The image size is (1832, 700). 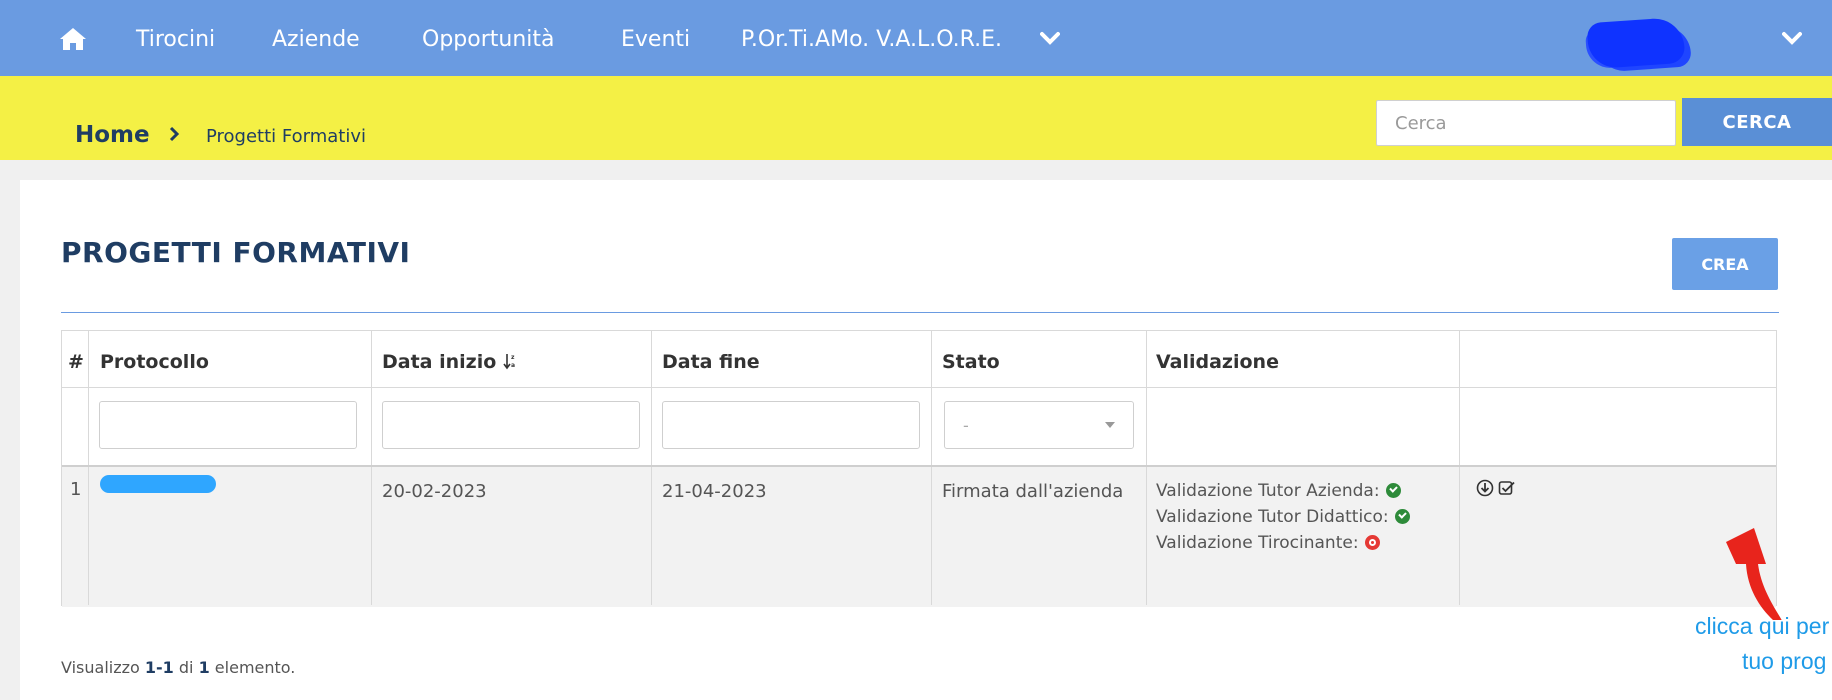 What do you see at coordinates (236, 252) in the screenshot?
I see `page-title: PROGETTI FORMATIVI` at bounding box center [236, 252].